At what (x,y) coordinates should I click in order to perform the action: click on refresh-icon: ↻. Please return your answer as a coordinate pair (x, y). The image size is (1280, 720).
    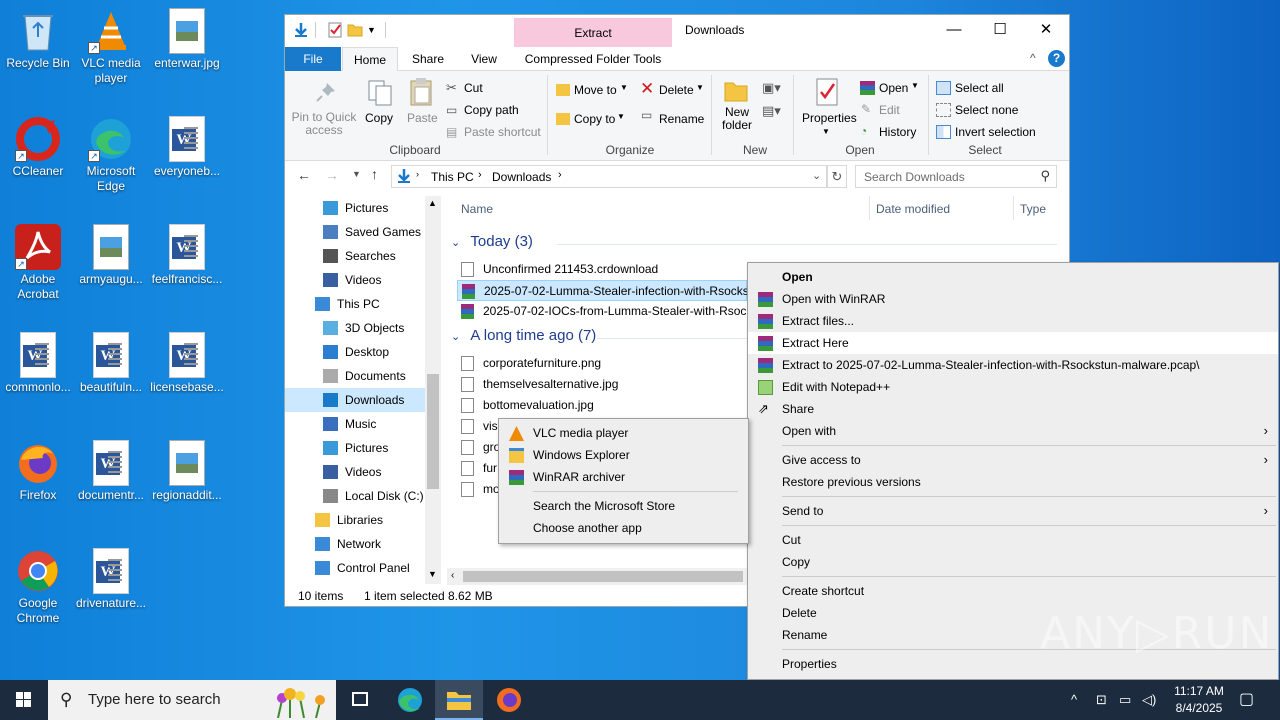
    Looking at the image, I should click on (837, 176).